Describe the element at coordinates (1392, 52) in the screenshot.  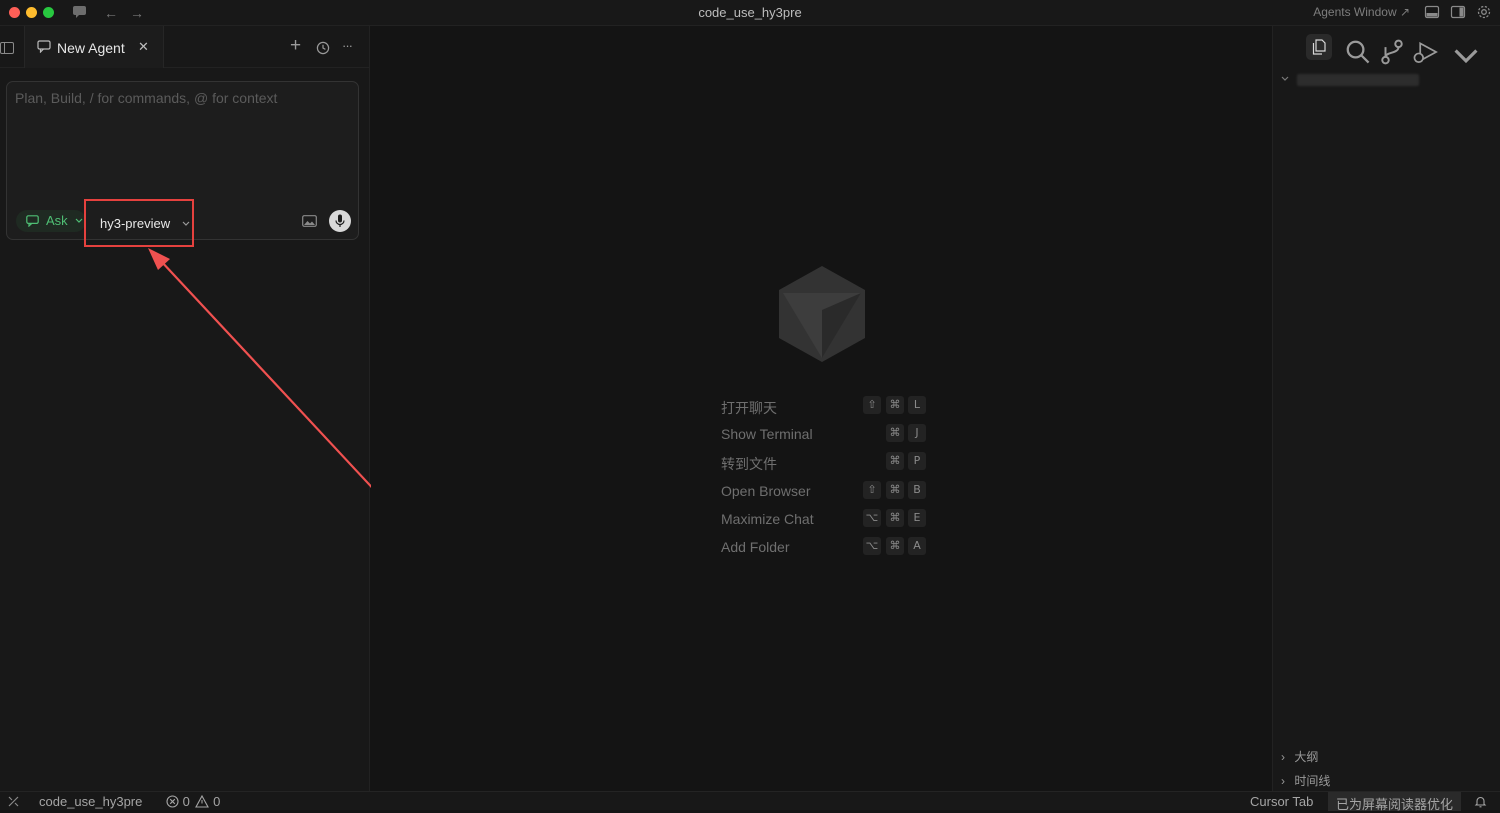
I see `source-control-icon` at that location.